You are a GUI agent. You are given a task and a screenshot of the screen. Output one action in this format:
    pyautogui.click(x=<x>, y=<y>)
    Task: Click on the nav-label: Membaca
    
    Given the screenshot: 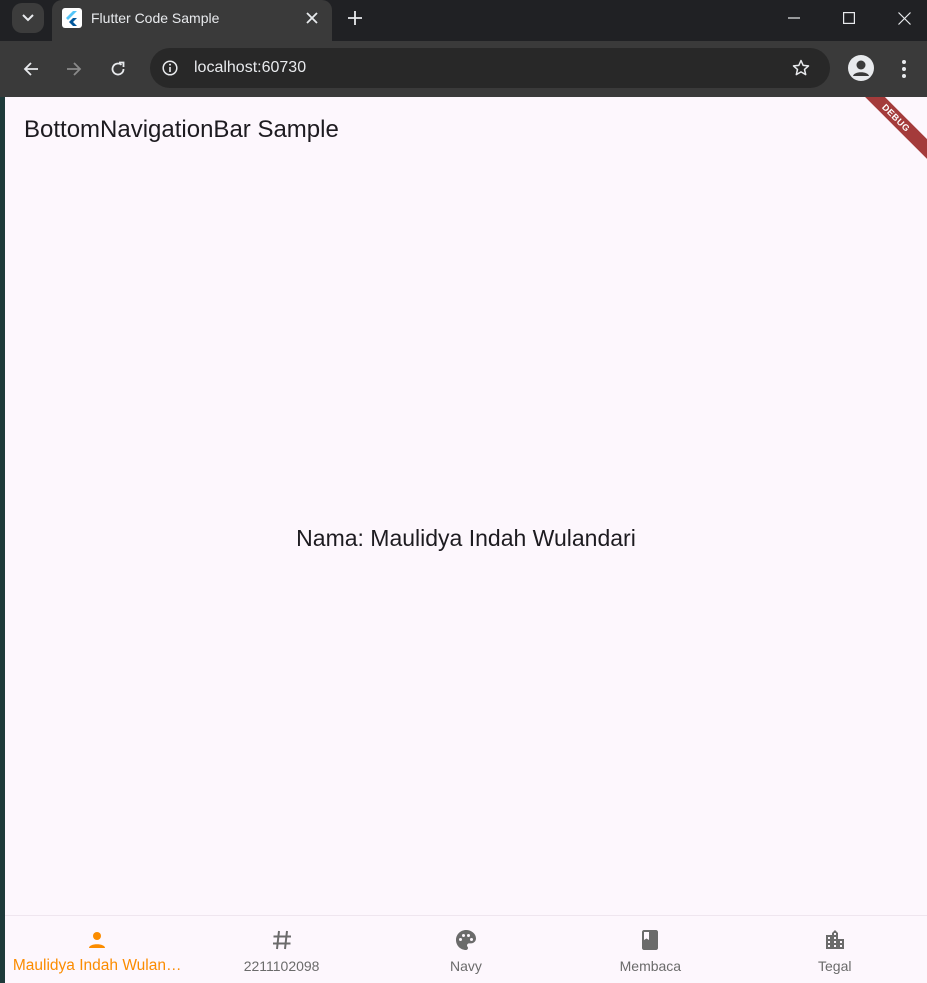 What is the action you would take?
    pyautogui.click(x=650, y=966)
    